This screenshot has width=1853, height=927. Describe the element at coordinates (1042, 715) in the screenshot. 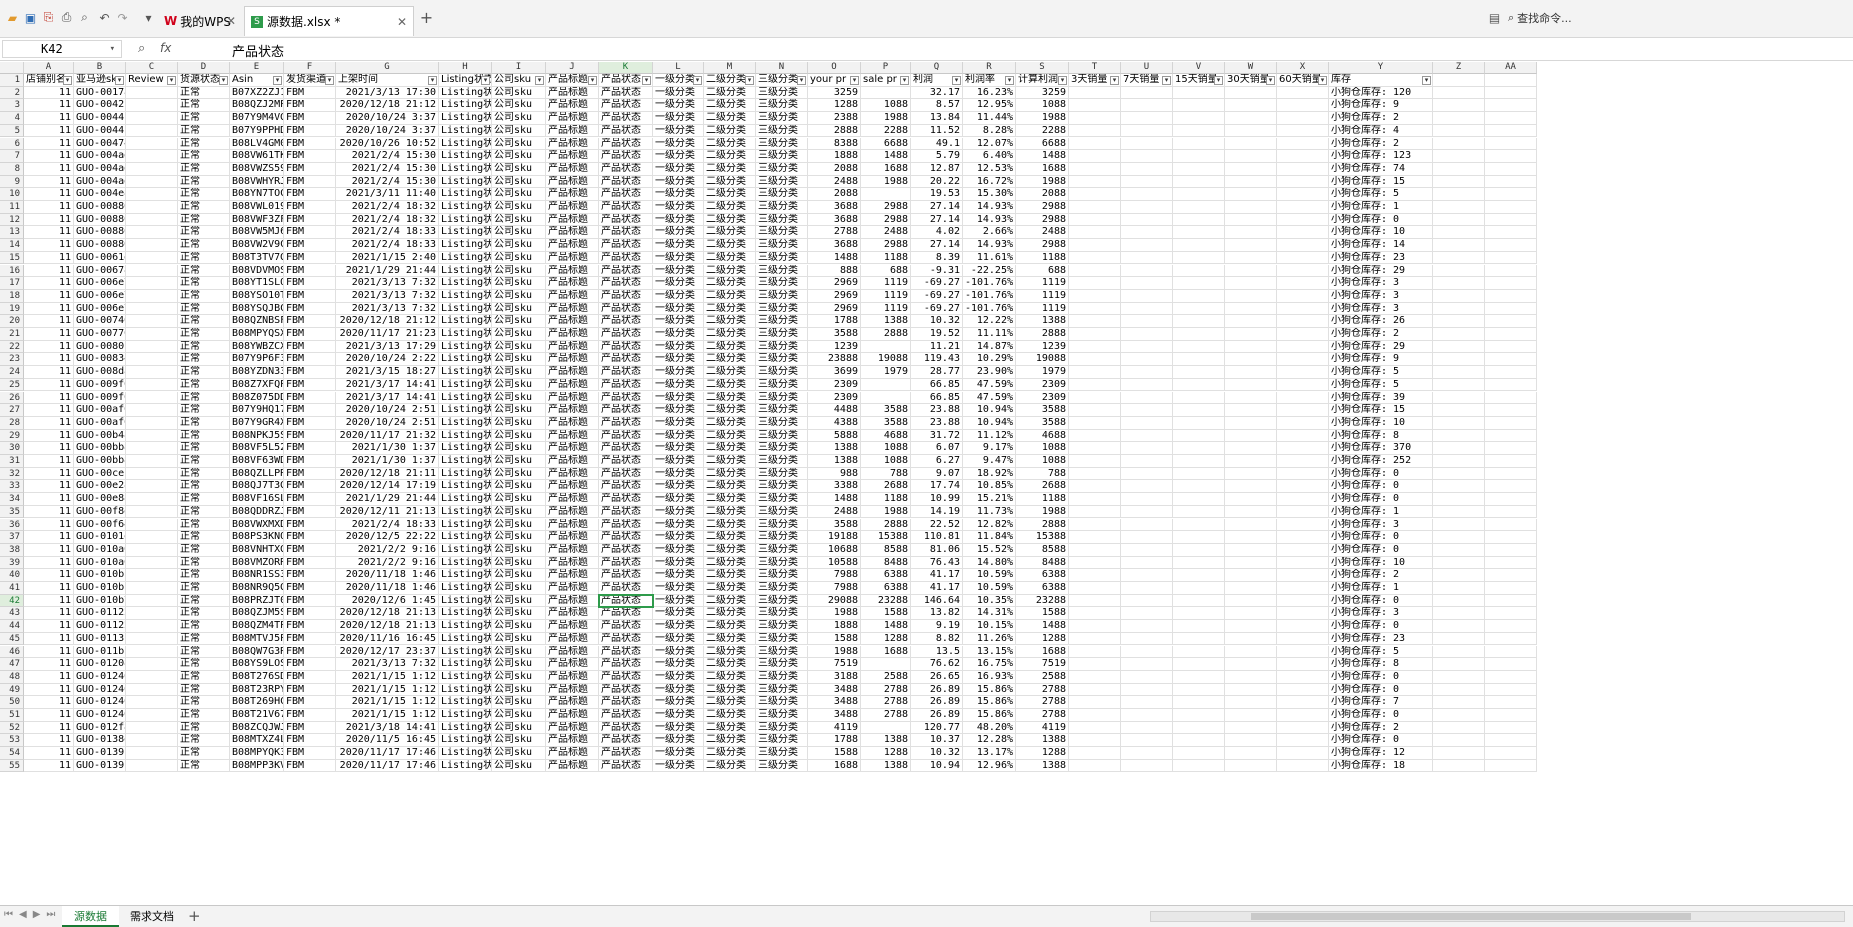

I see `table-cell: 2788` at that location.